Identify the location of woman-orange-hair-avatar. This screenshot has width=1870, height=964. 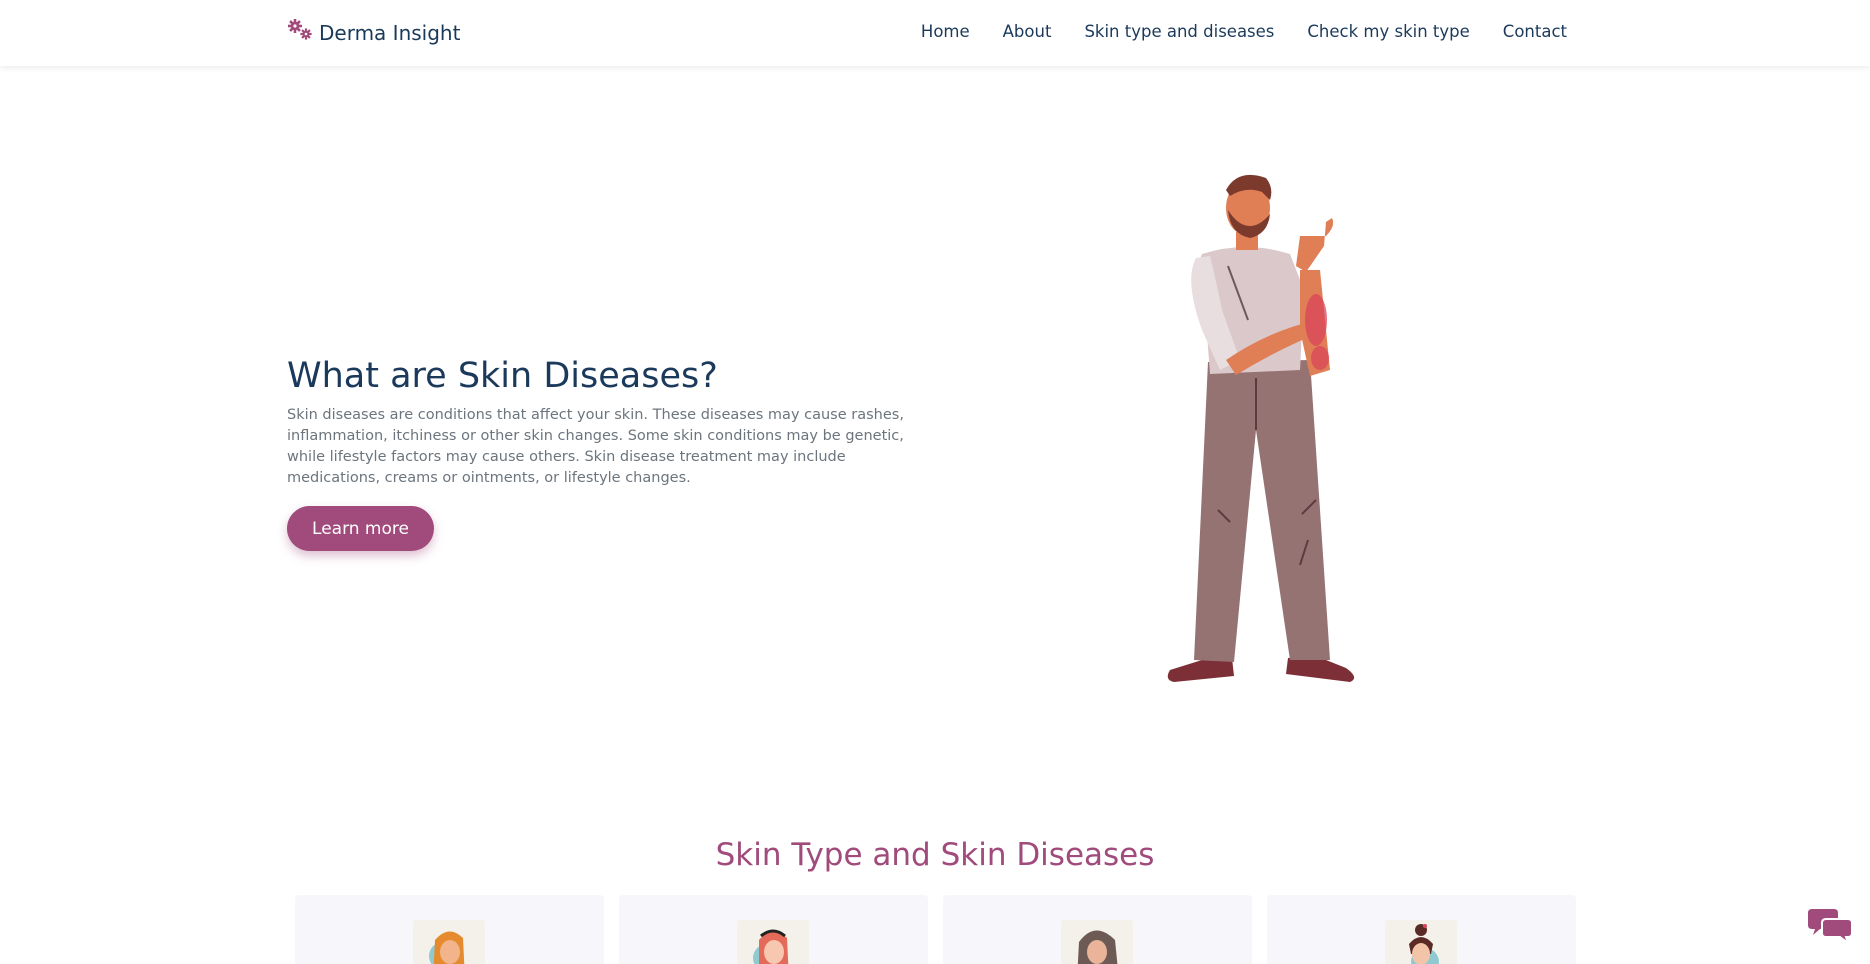
(449, 942).